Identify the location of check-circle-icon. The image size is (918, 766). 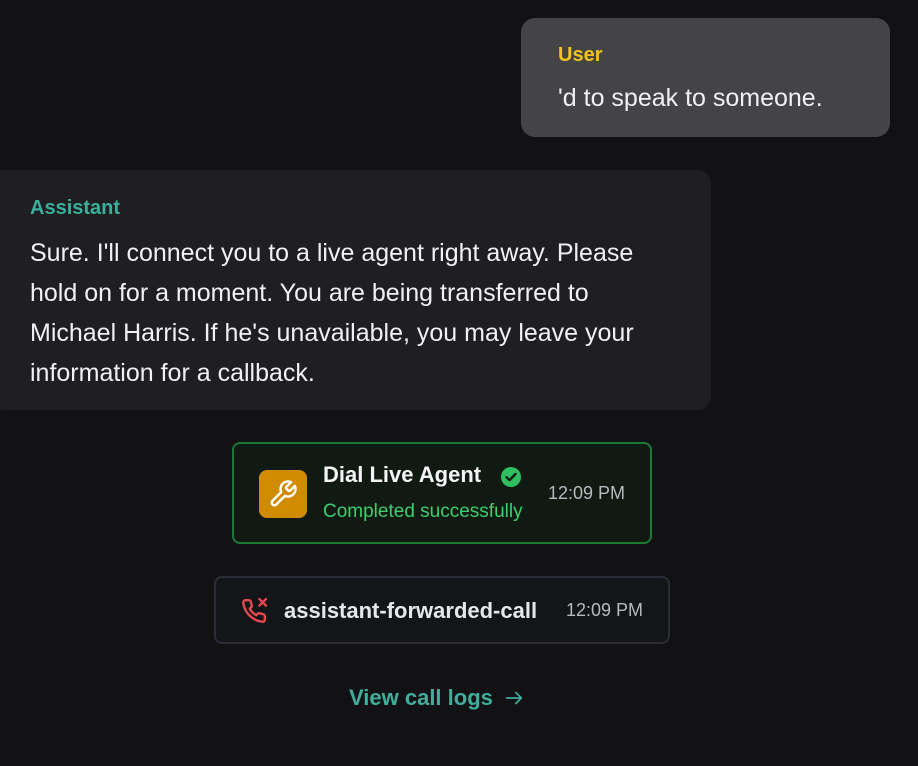
(511, 477).